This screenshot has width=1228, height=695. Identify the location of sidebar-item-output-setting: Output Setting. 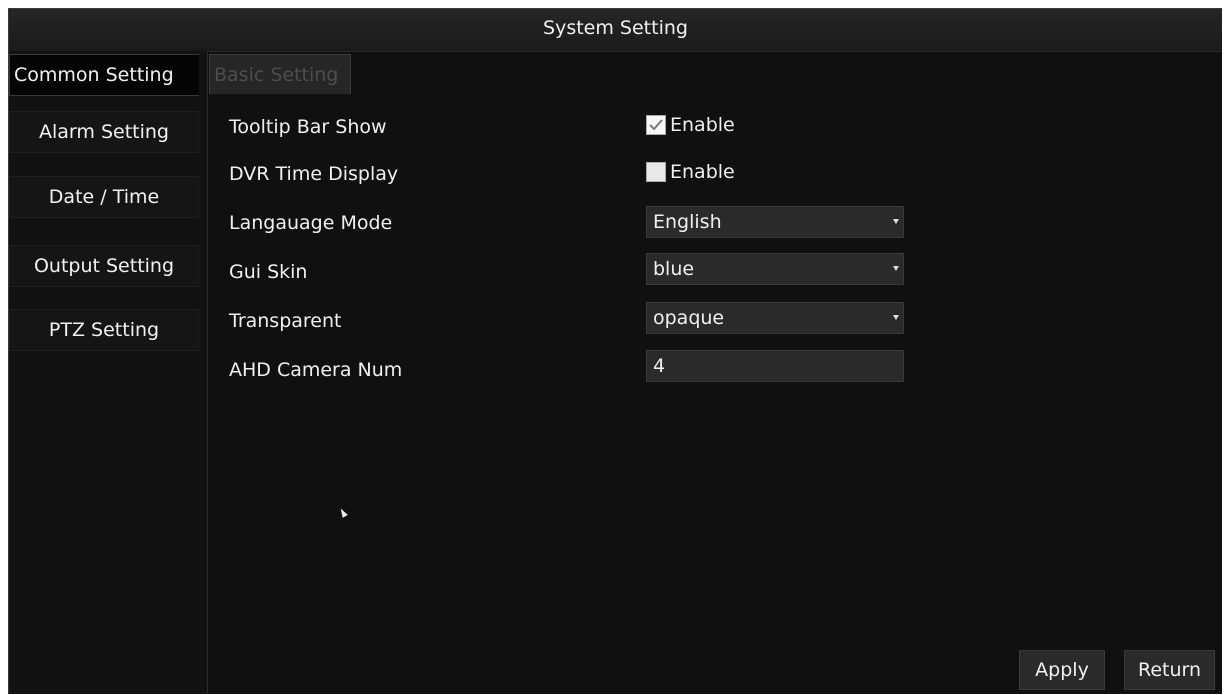
(104, 266).